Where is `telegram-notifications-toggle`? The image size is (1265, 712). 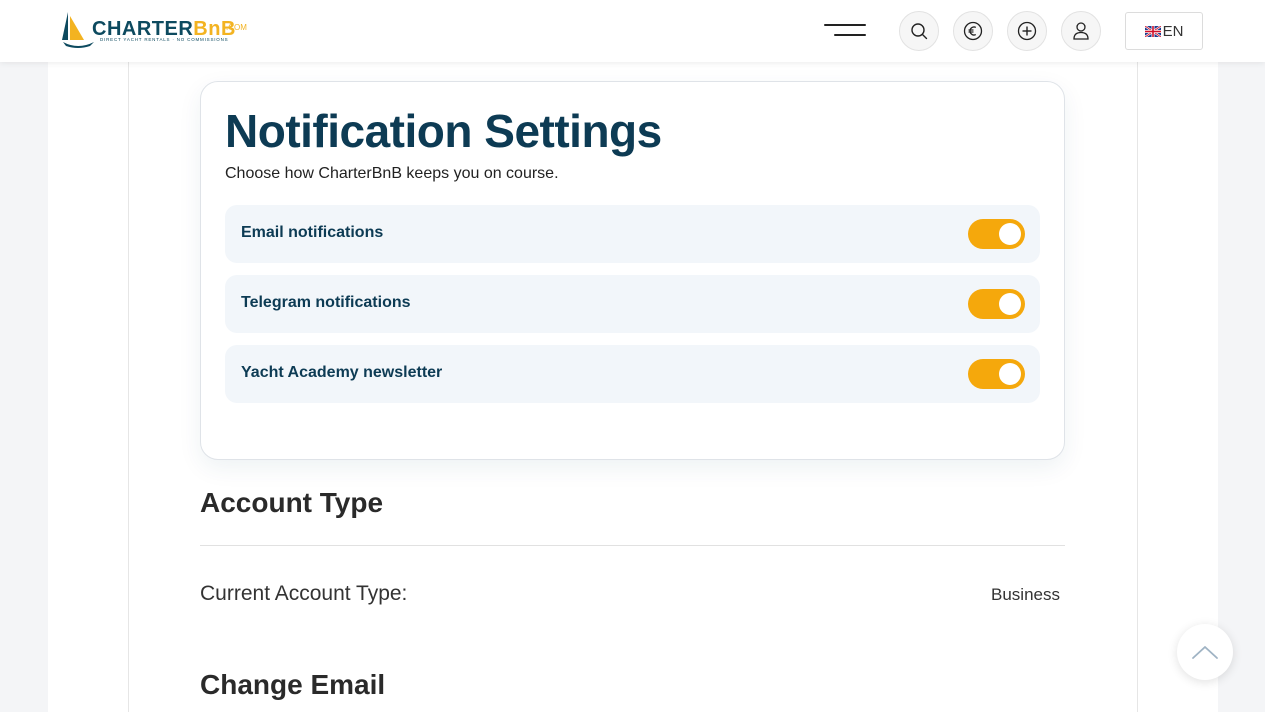 telegram-notifications-toggle is located at coordinates (996, 304).